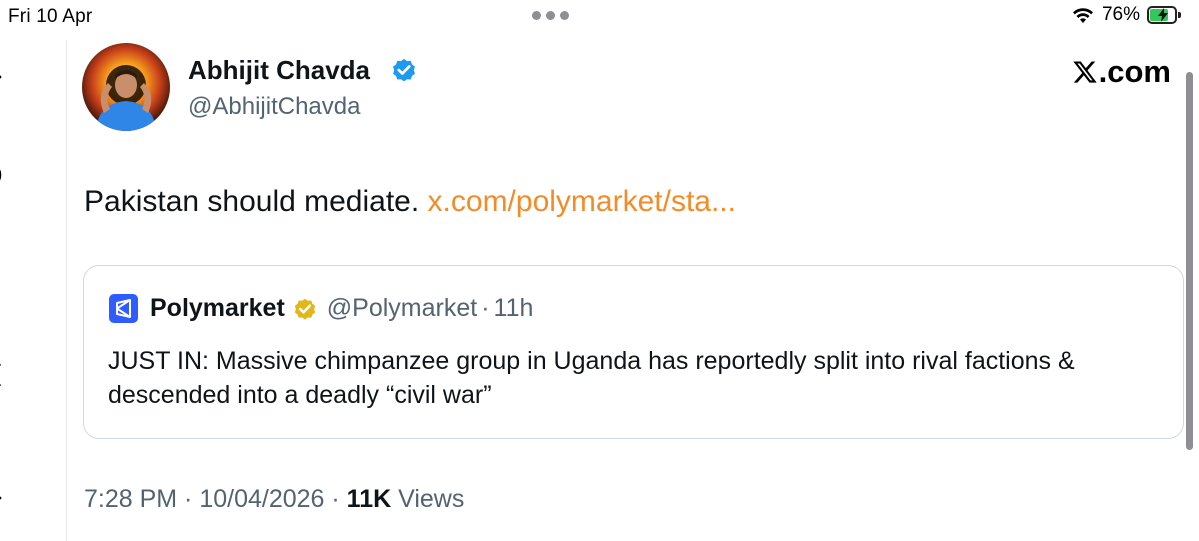 Image resolution: width=1199 pixels, height=541 pixels. I want to click on battery-percent: 76%, so click(1120, 14).